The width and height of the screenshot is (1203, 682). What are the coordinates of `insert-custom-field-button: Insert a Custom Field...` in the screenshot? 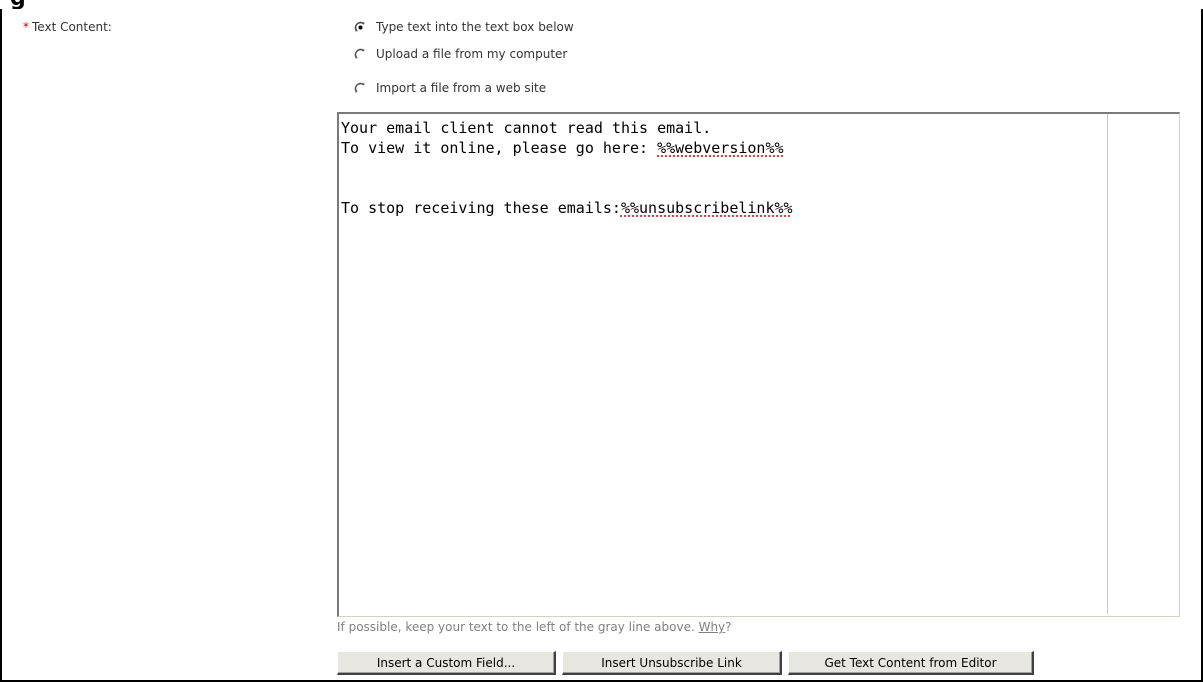 It's located at (446, 663).